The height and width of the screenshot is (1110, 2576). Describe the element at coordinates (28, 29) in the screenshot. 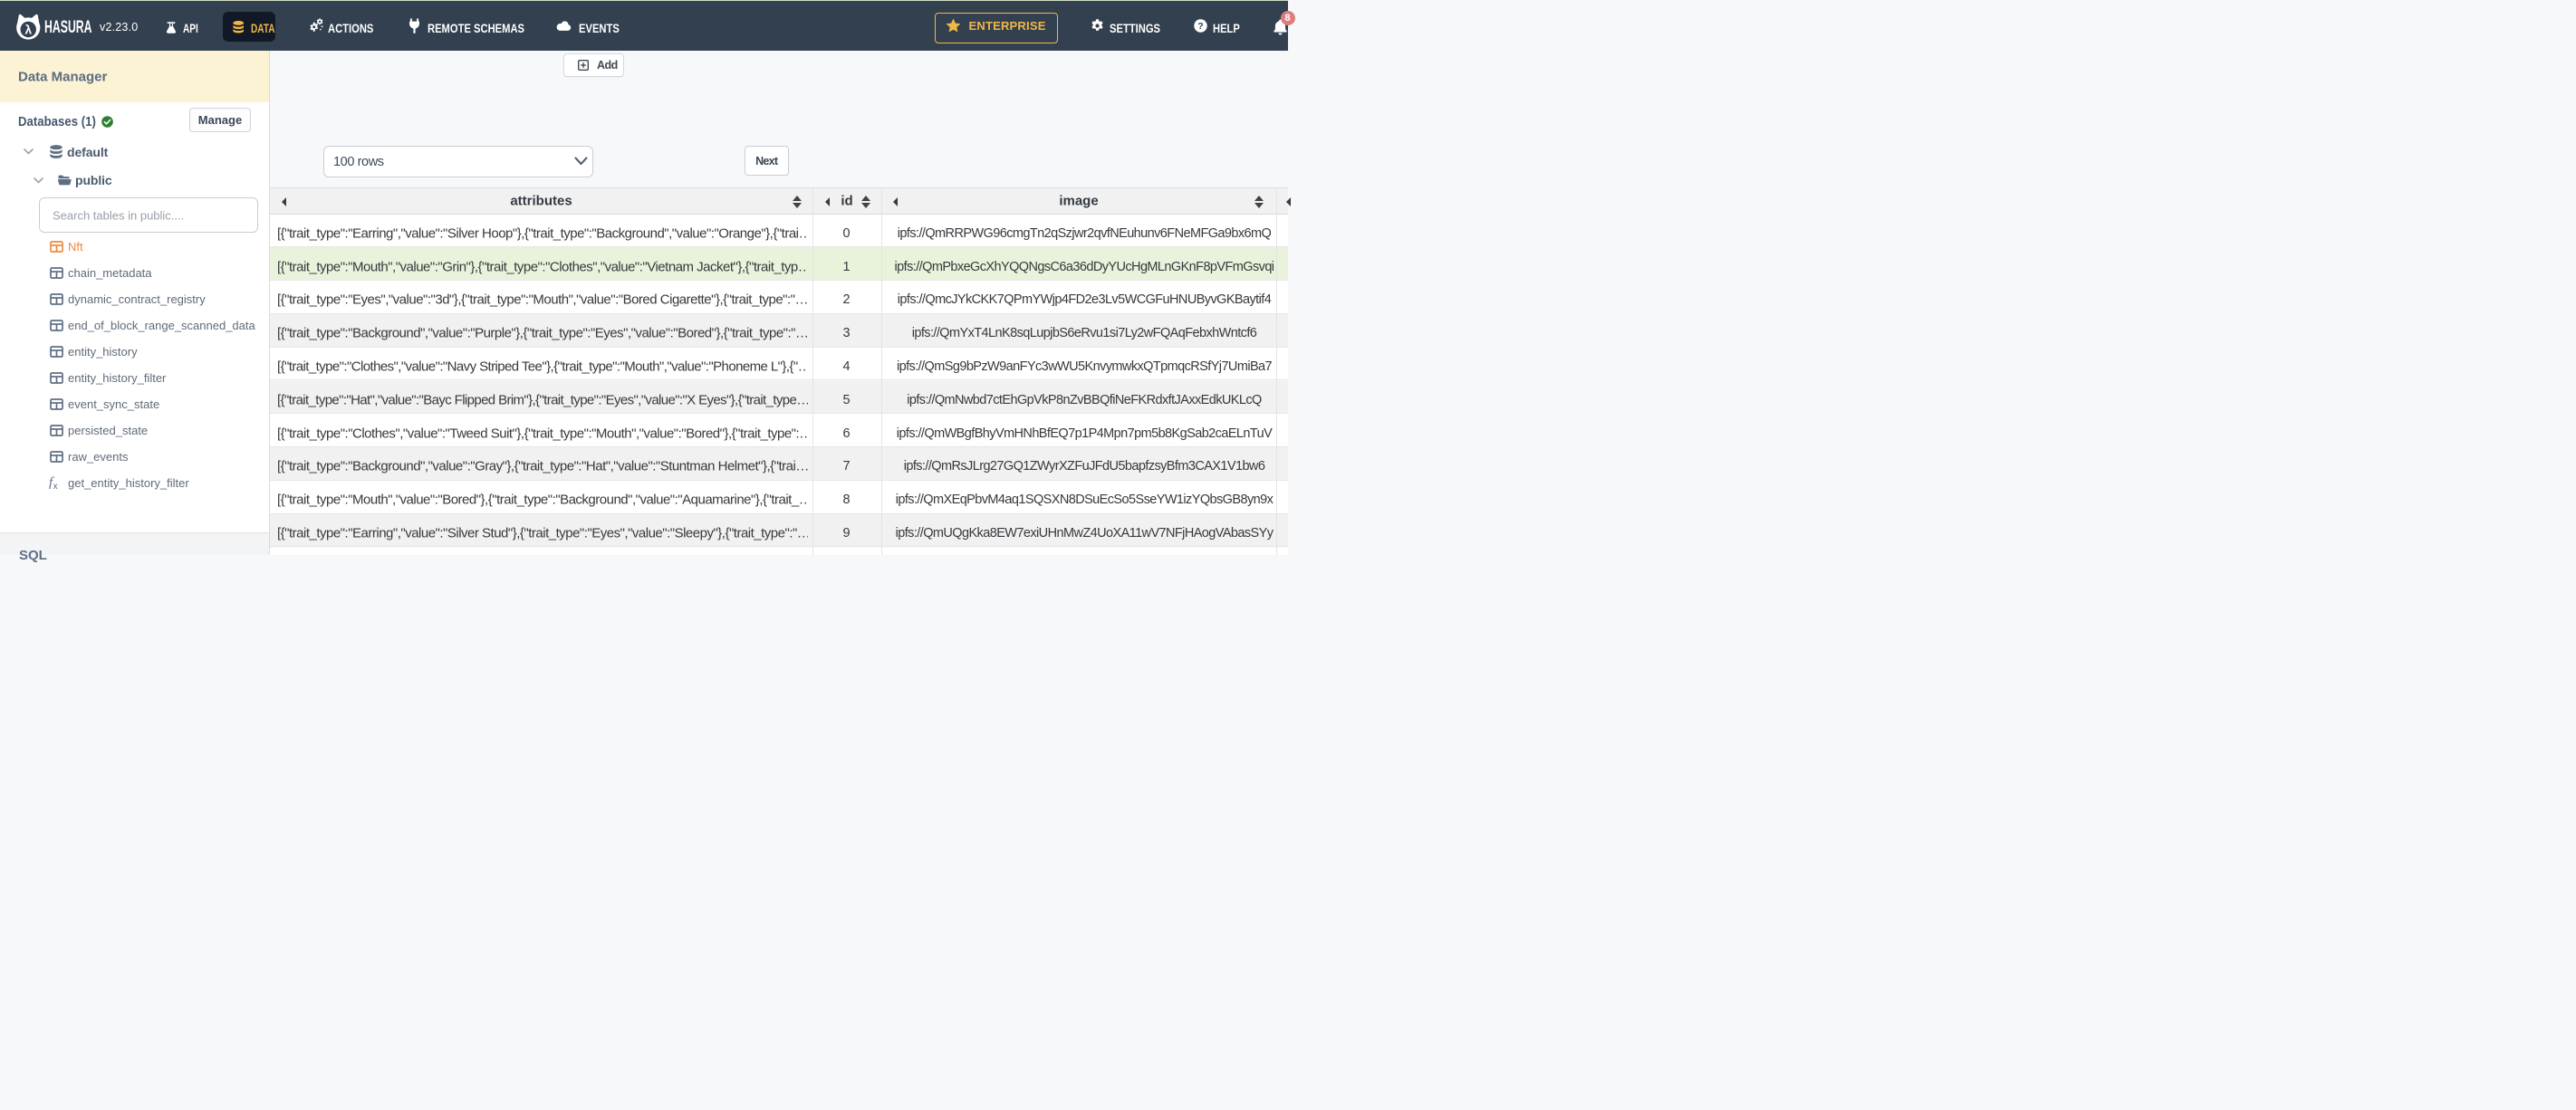

I see `svg-text: λ` at that location.